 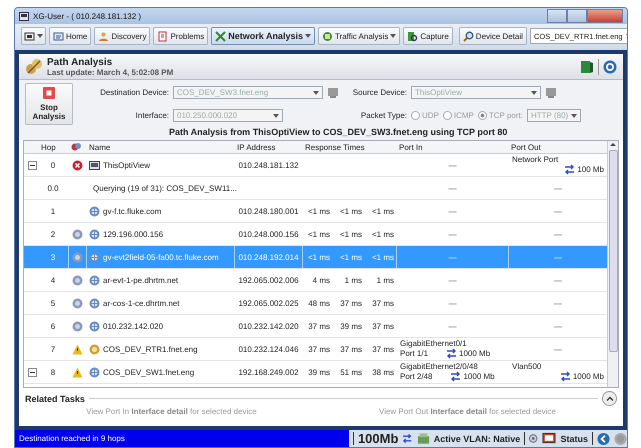 What do you see at coordinates (70, 36) in the screenshot?
I see `toolbar-button: Home` at bounding box center [70, 36].